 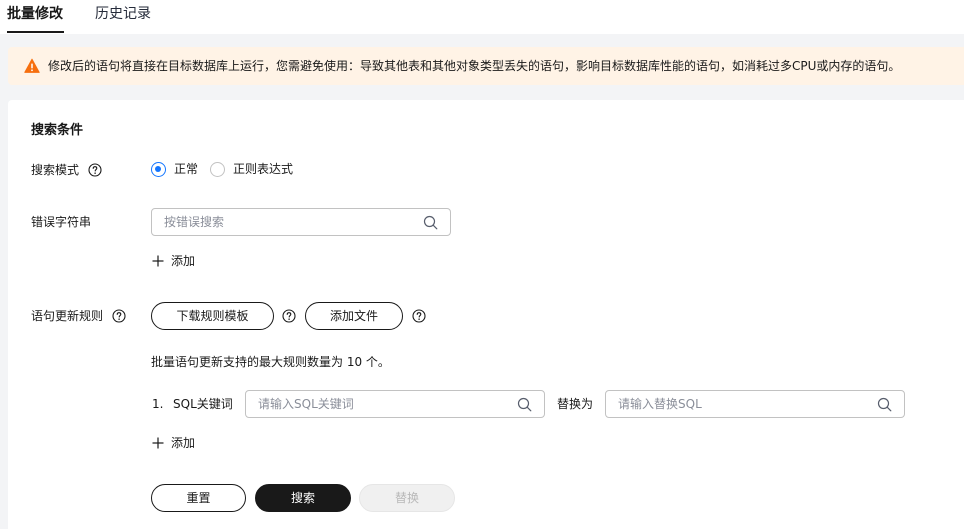 I want to click on replace-sql-field, so click(x=755, y=404).